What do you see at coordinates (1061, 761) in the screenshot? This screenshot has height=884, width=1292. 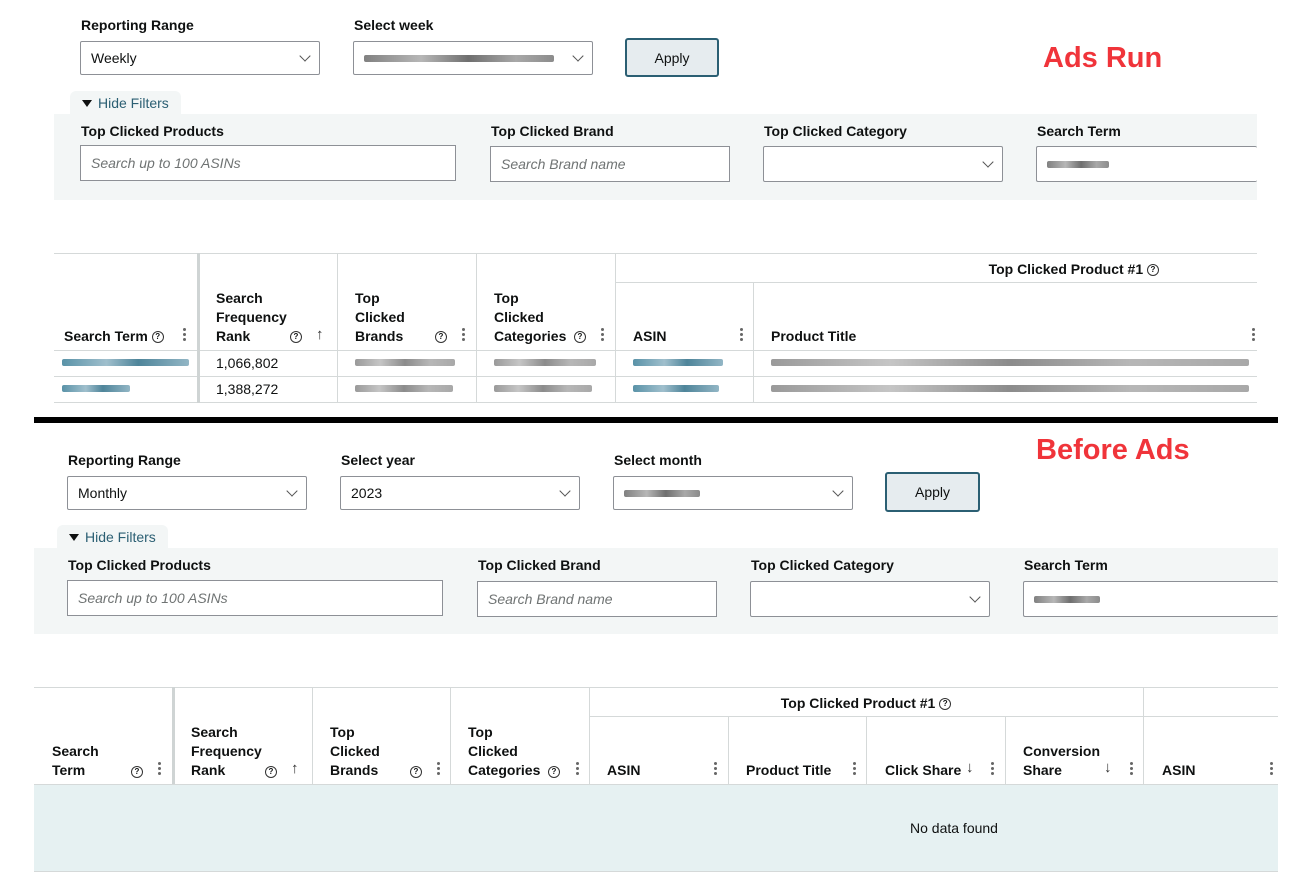 I see `col-conversion-share: Conversion Share` at bounding box center [1061, 761].